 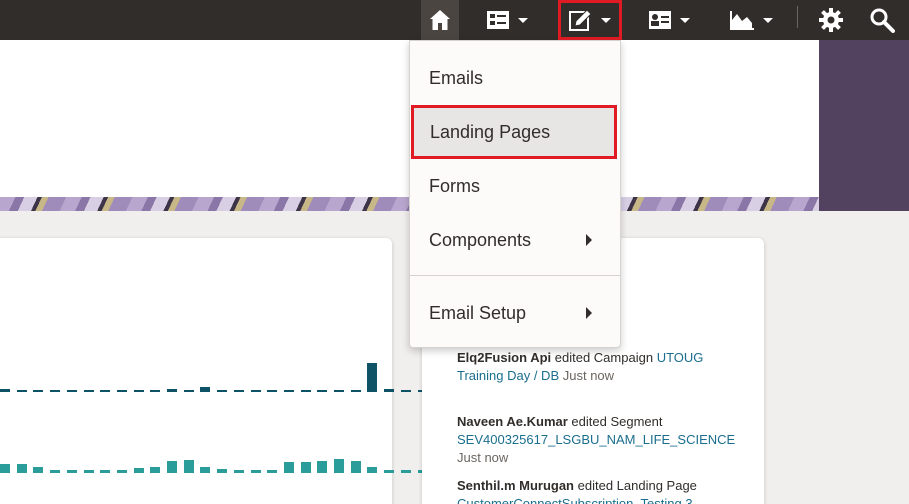 I want to click on menu-divider, so click(x=515, y=275).